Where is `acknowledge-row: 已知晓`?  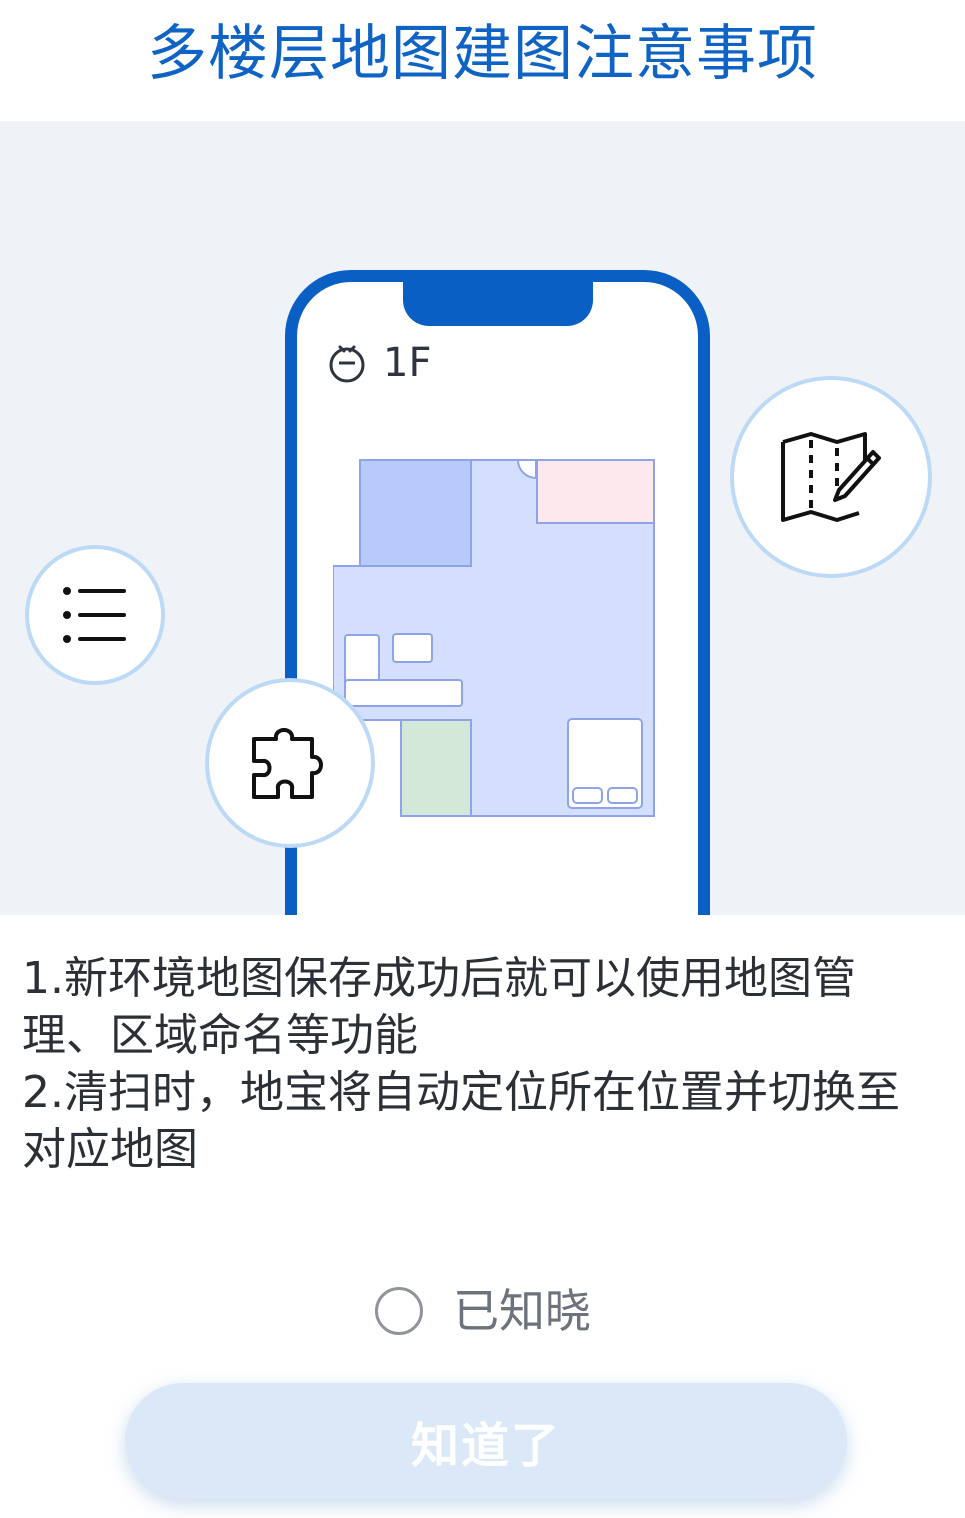 acknowledge-row: 已知晓 is located at coordinates (483, 1311).